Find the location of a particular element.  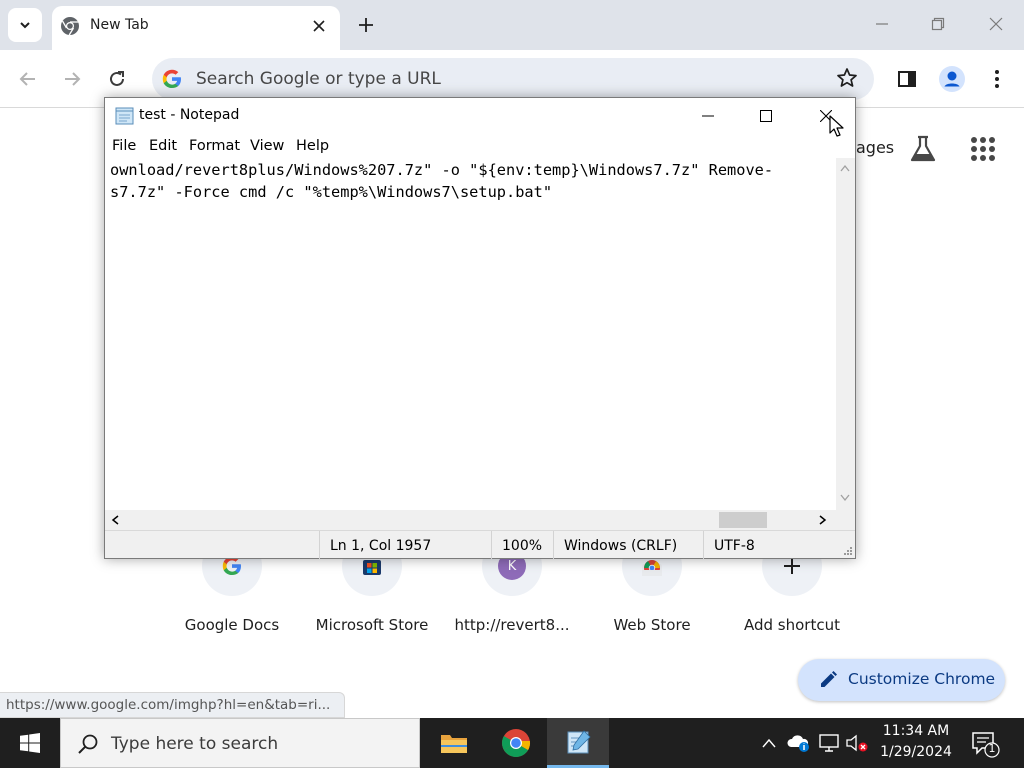

pencil-icon is located at coordinates (829, 679).